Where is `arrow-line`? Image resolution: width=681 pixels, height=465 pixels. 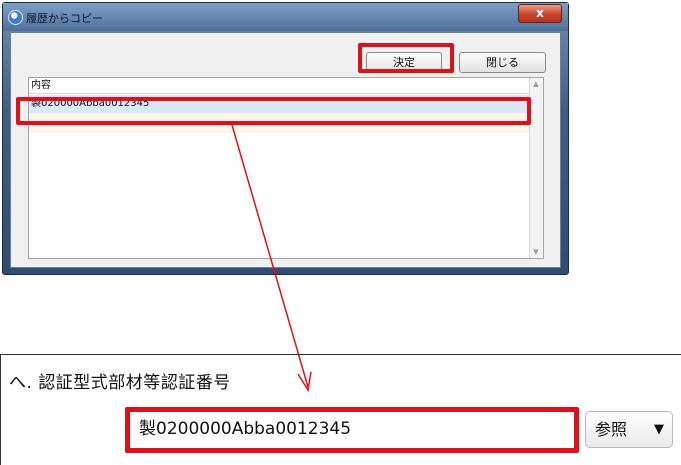
arrow-line is located at coordinates (270, 256).